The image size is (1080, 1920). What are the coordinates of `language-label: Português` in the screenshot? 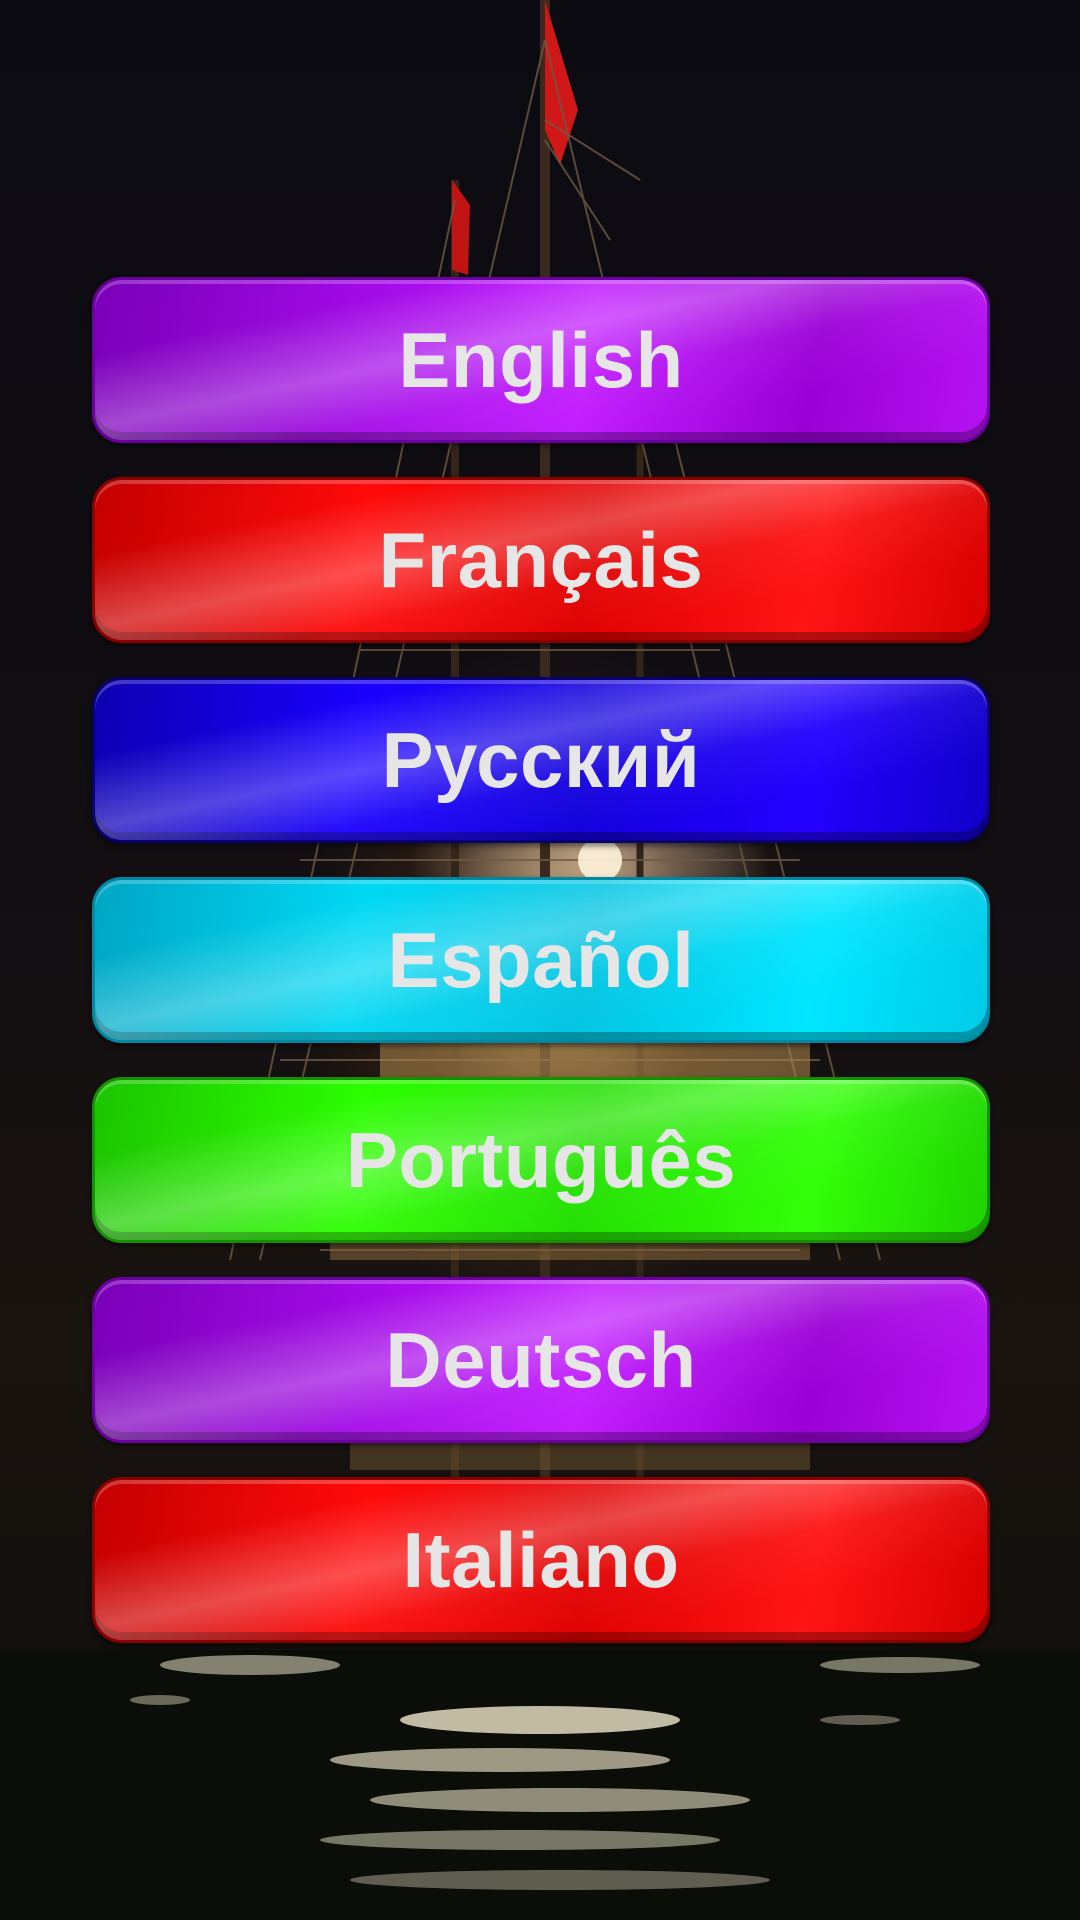 It's located at (541, 1160).